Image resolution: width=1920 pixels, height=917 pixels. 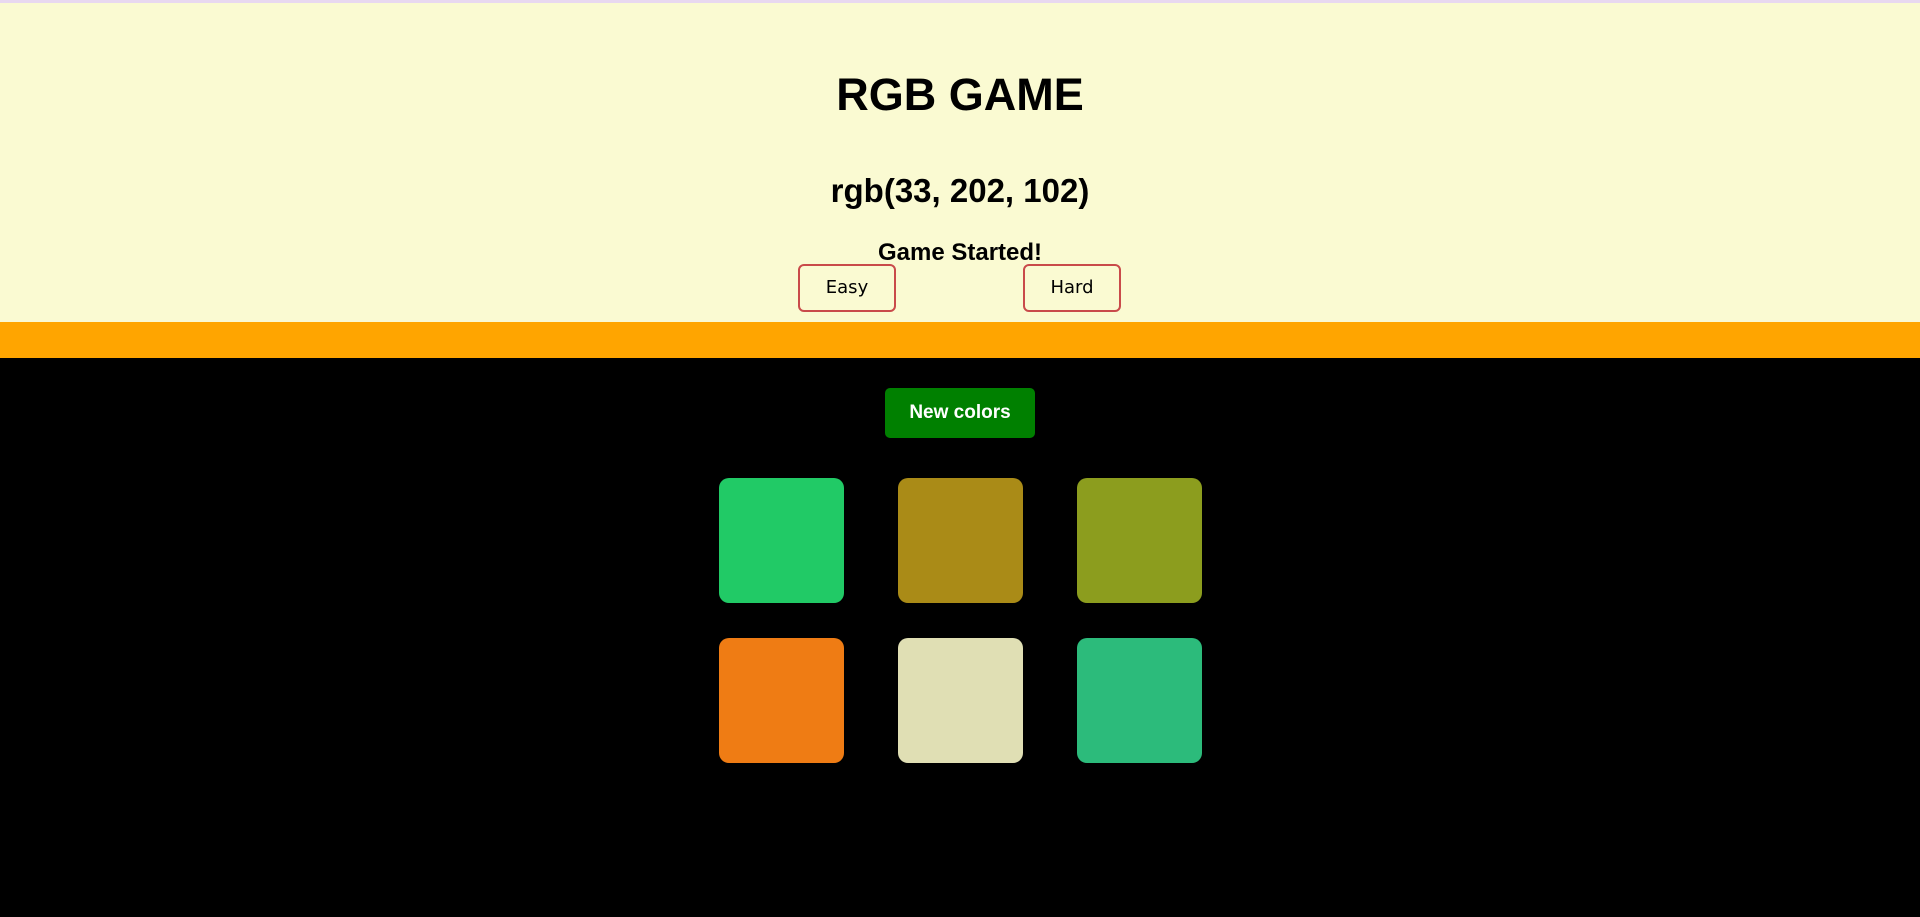 What do you see at coordinates (960, 340) in the screenshot?
I see `orange-divider-stripe` at bounding box center [960, 340].